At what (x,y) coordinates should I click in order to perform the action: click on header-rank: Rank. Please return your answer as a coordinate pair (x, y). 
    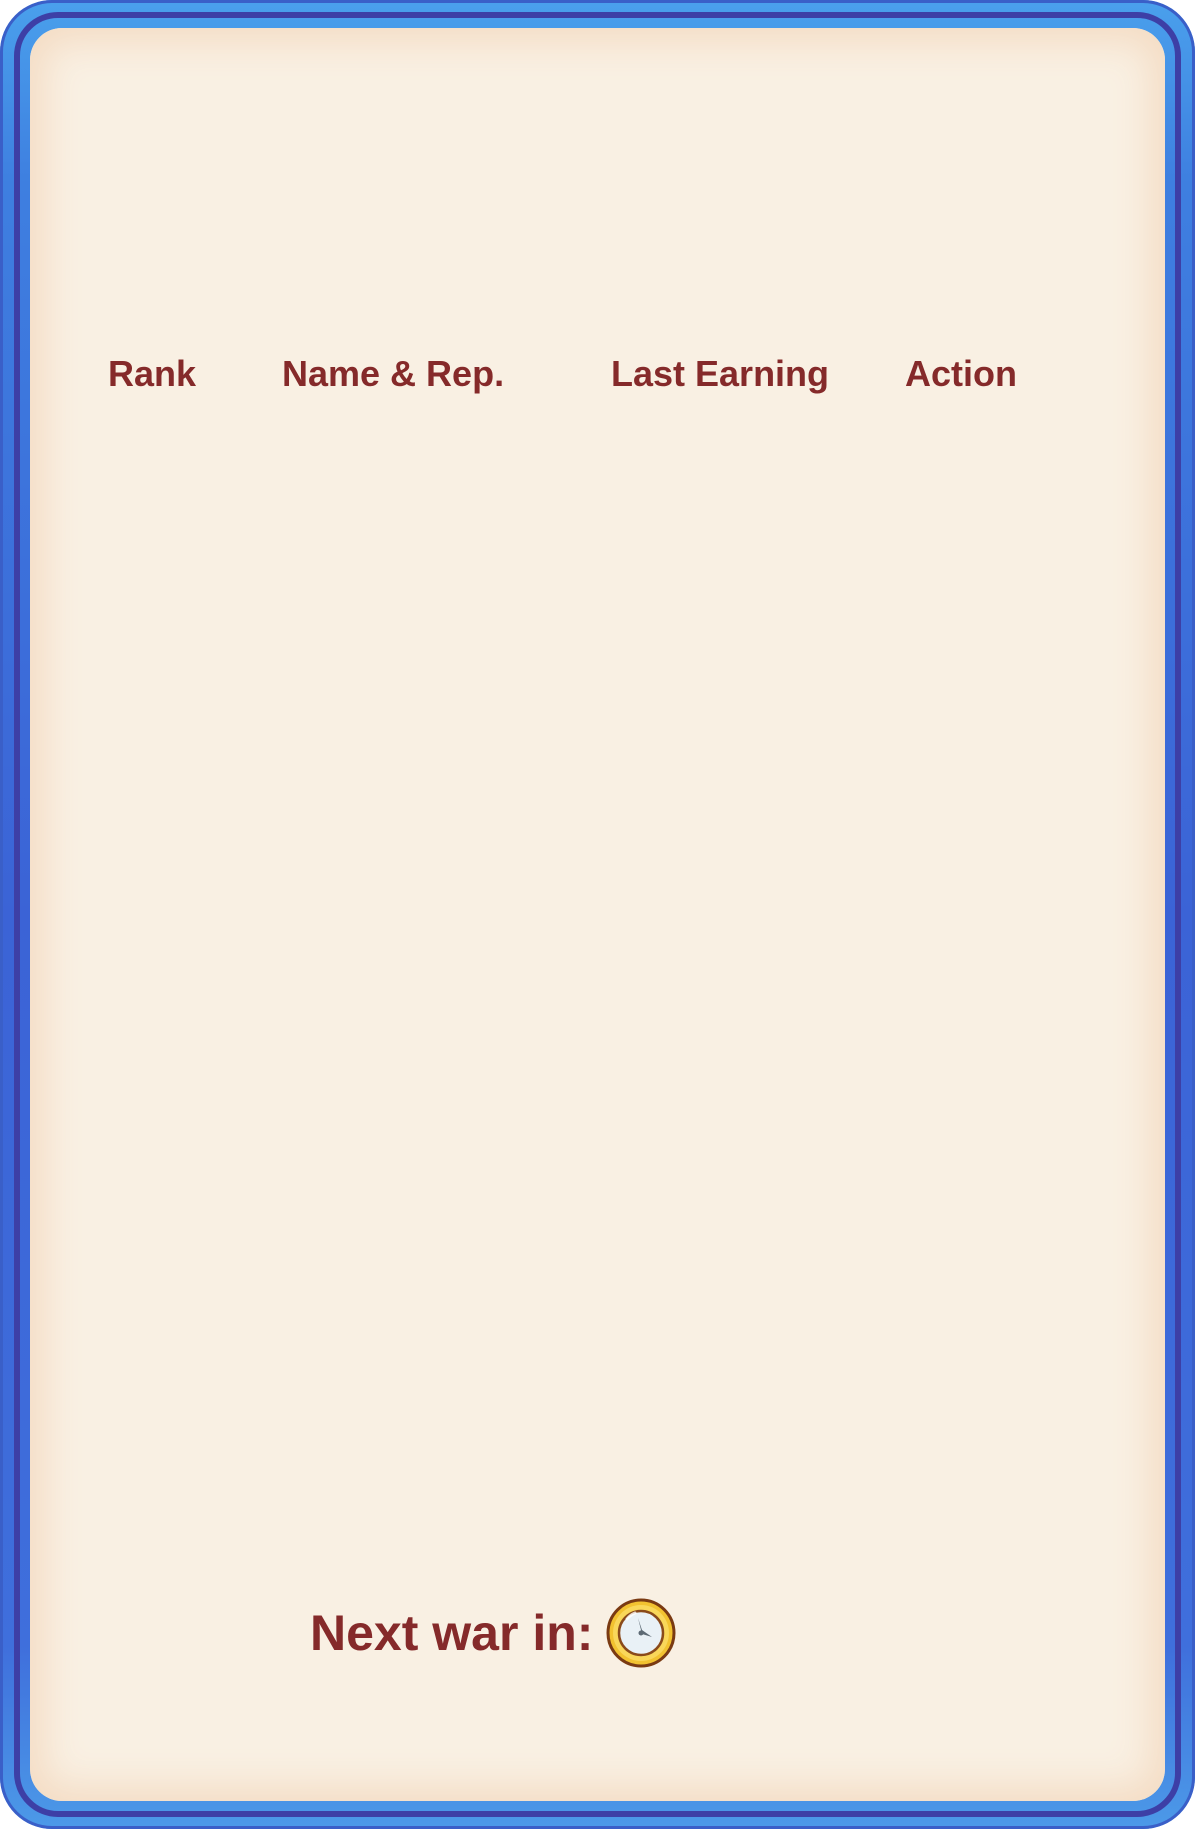
    Looking at the image, I should click on (152, 373).